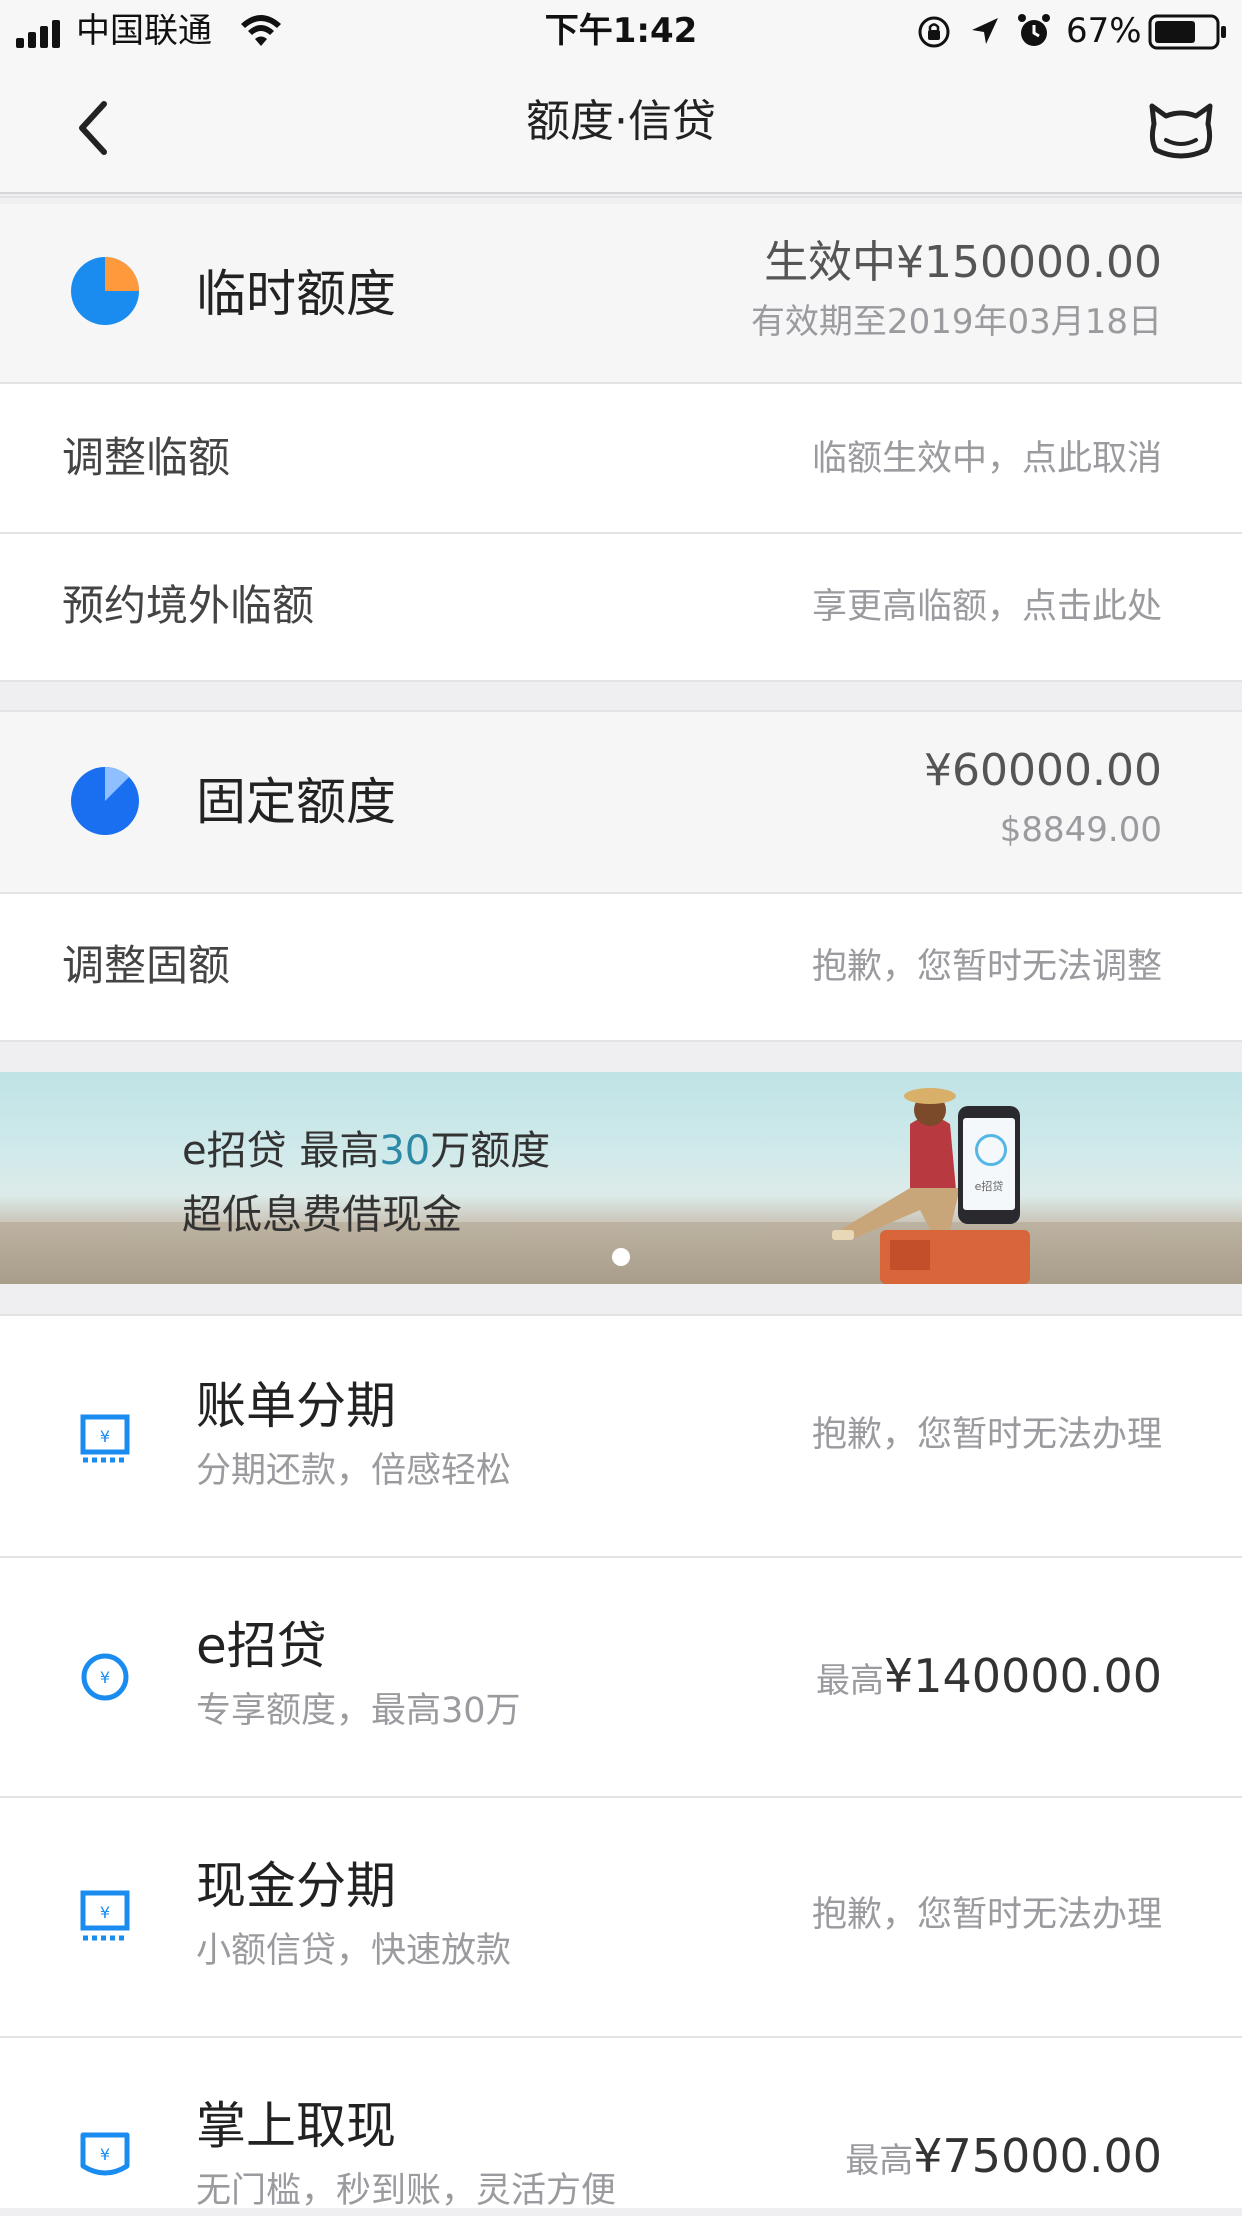 The height and width of the screenshot is (2216, 1242). What do you see at coordinates (991, 1150) in the screenshot?
I see `phone-logo-icon` at bounding box center [991, 1150].